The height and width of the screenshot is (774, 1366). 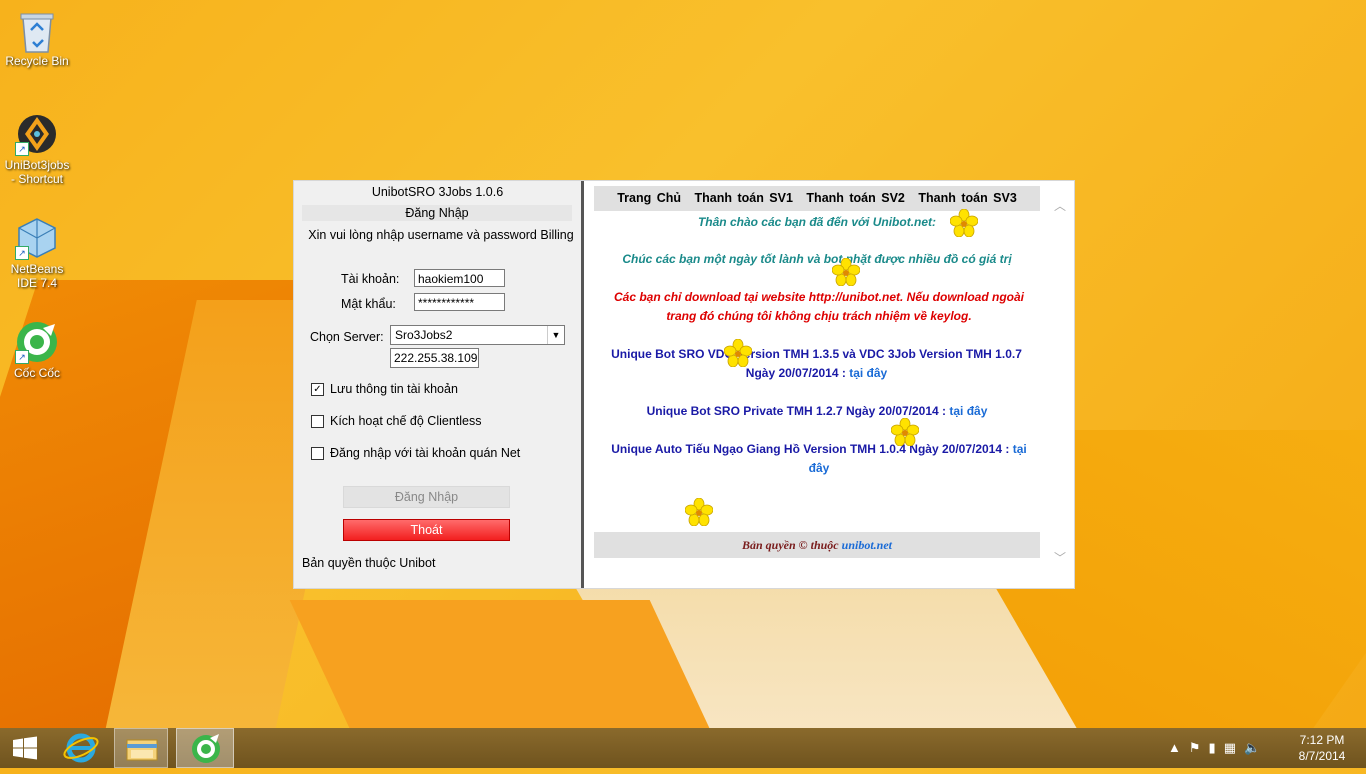 I want to click on nav-home: Trang Chủ, so click(x=649, y=198).